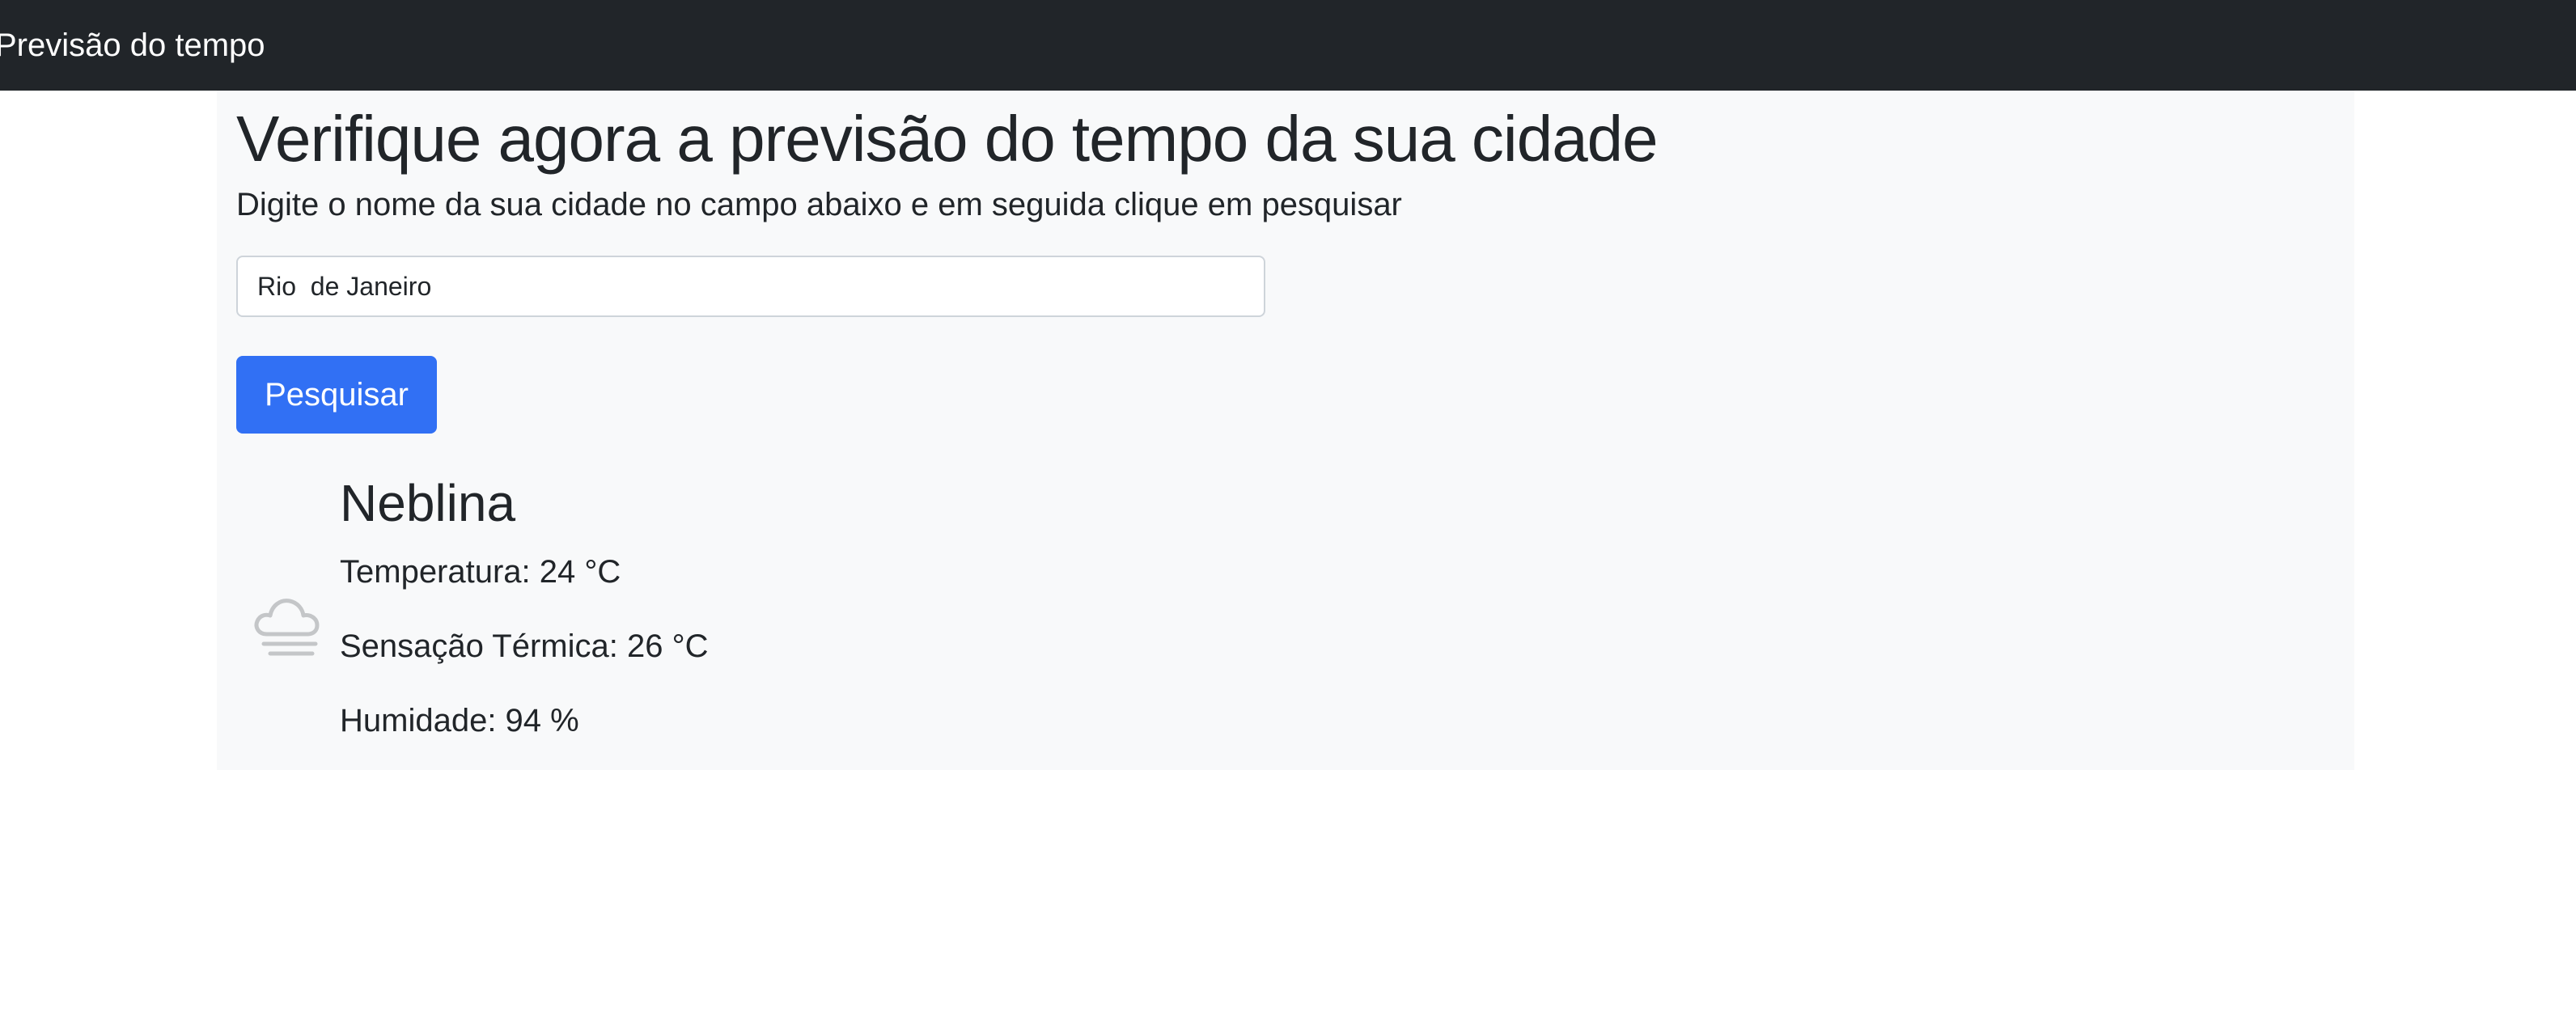 This screenshot has width=2576, height=1024. I want to click on search-button: Pesquisar, so click(336, 395).